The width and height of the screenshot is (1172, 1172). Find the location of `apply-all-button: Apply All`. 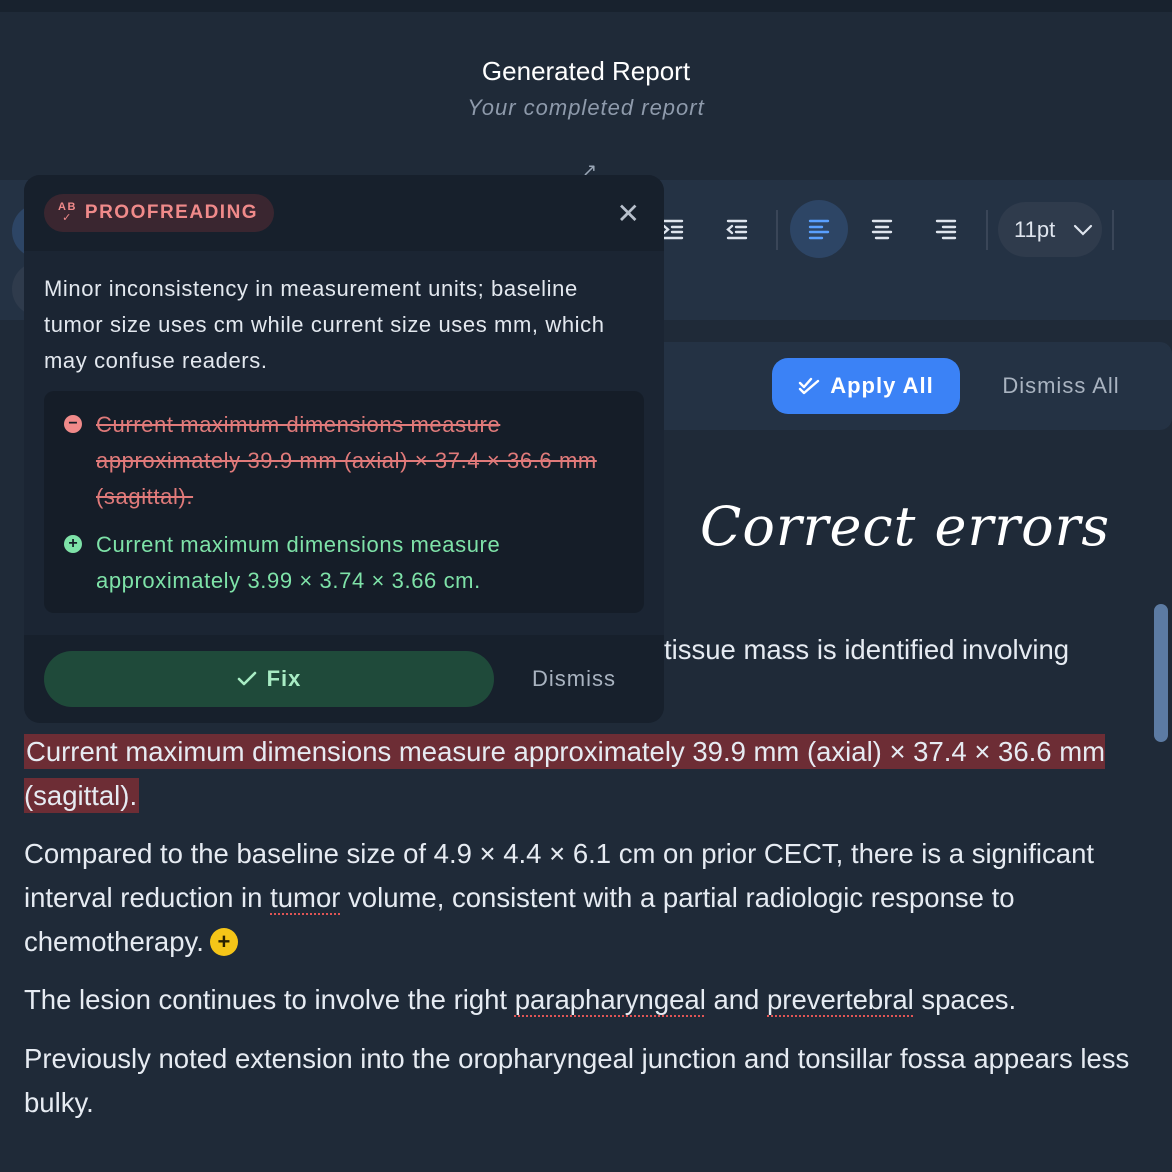

apply-all-button: Apply All is located at coordinates (866, 386).